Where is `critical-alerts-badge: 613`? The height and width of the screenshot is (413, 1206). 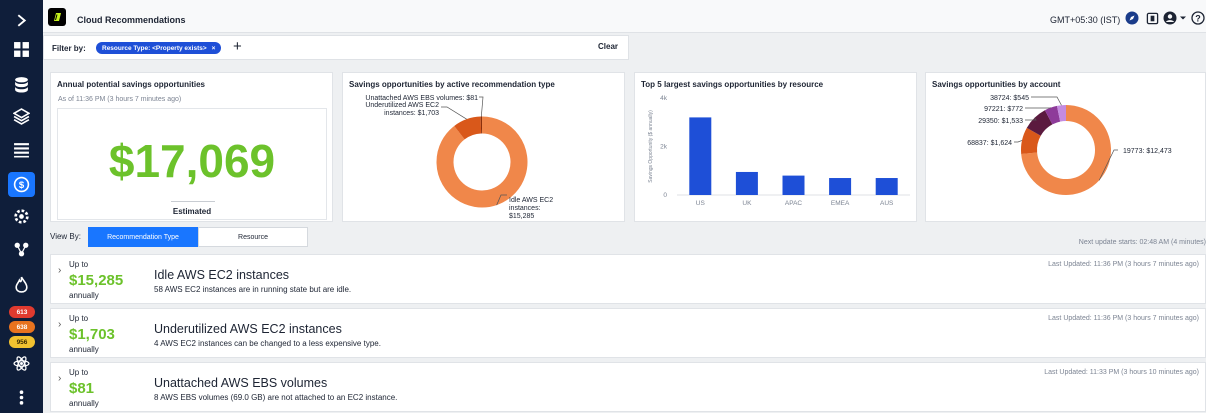
critical-alerts-badge: 613 is located at coordinates (22, 312).